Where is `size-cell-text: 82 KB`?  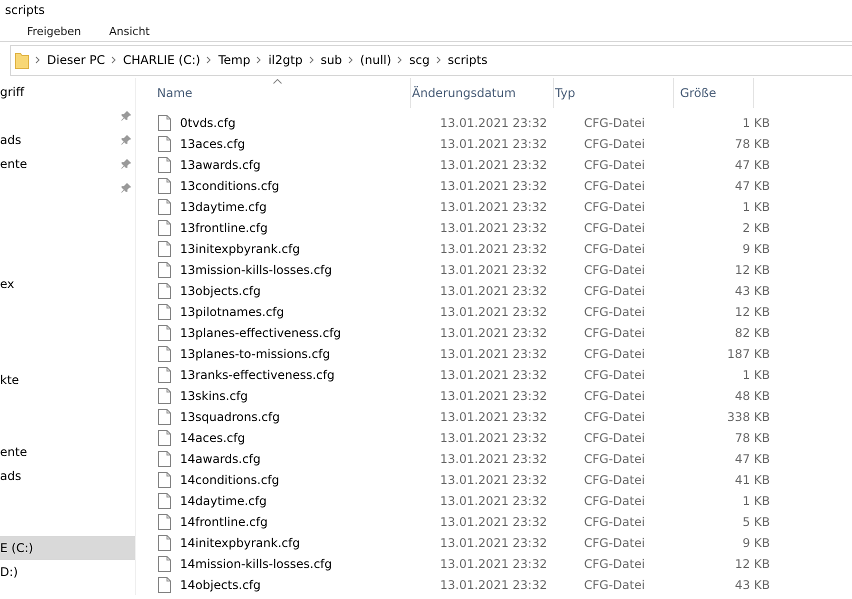
size-cell-text: 82 KB is located at coordinates (752, 333).